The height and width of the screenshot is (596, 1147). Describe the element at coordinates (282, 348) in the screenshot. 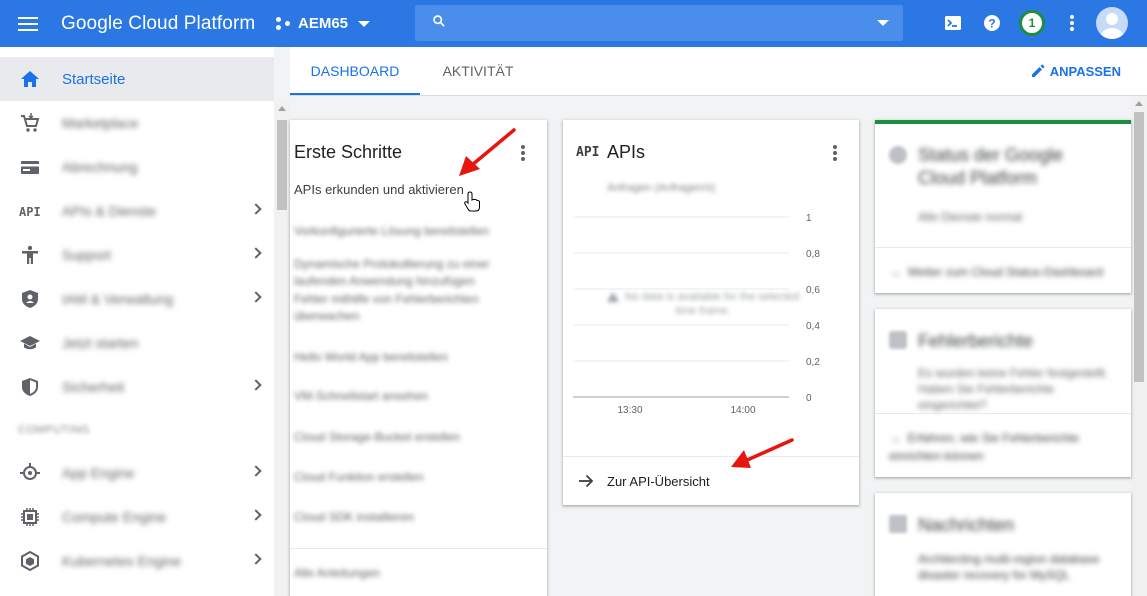

I see `sidebar-scrollbar` at that location.